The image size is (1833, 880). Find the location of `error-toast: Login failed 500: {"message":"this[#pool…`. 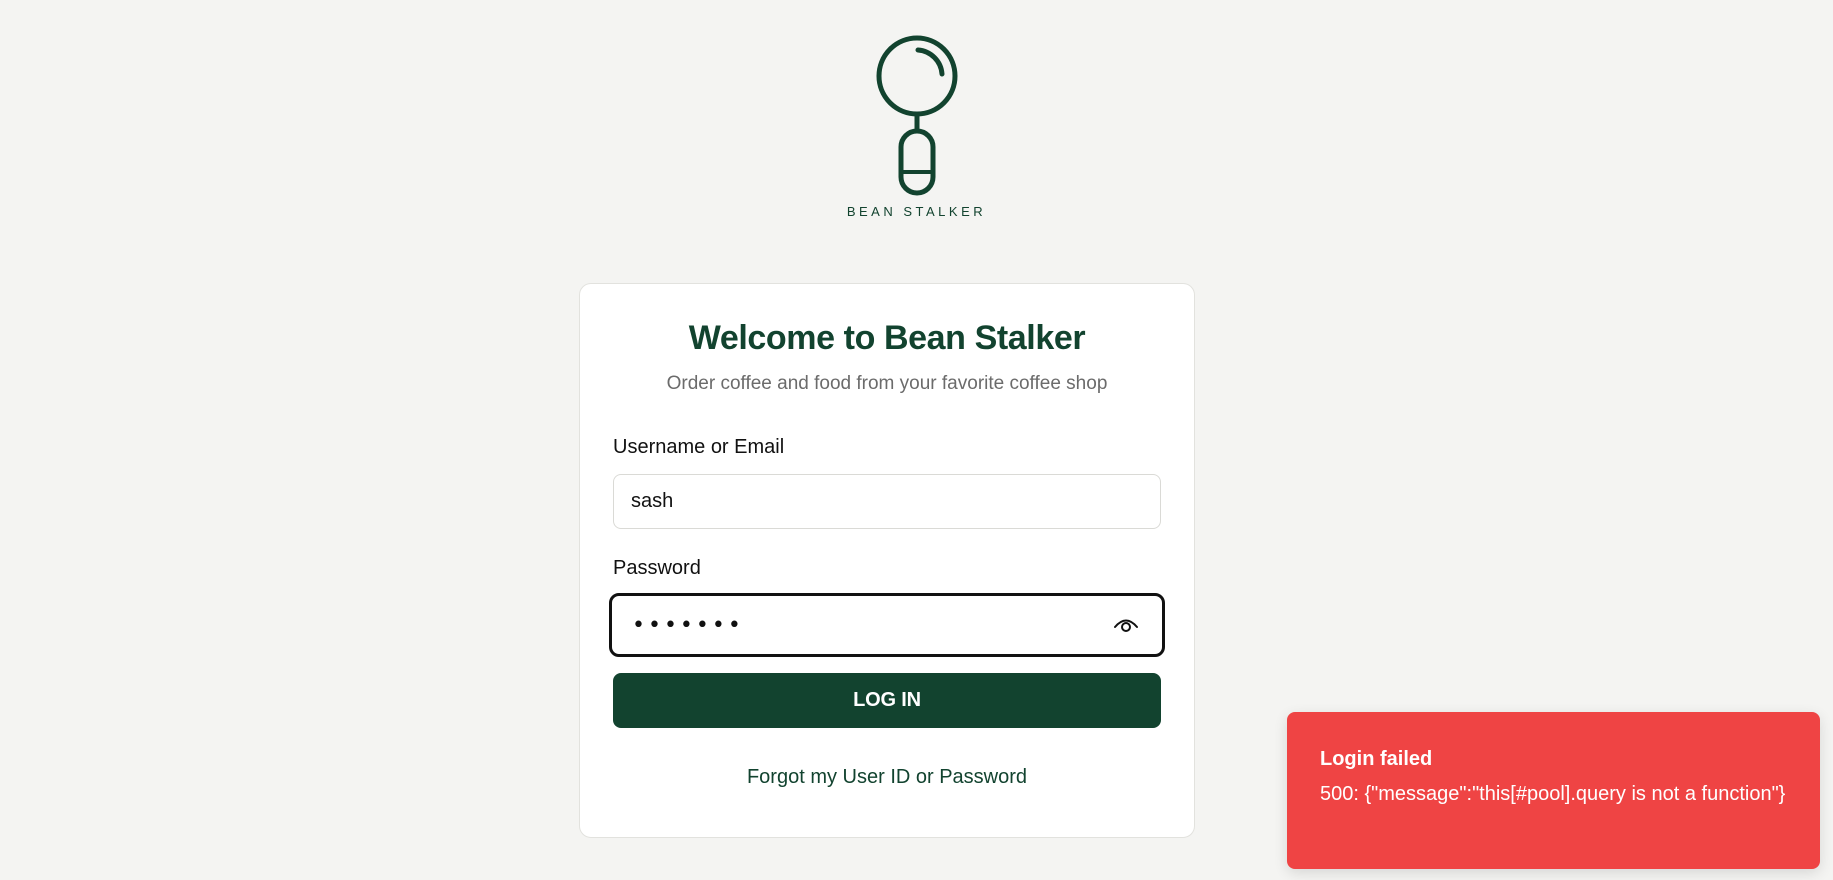

error-toast: Login failed 500: {"message":"this[#pool… is located at coordinates (1553, 790).